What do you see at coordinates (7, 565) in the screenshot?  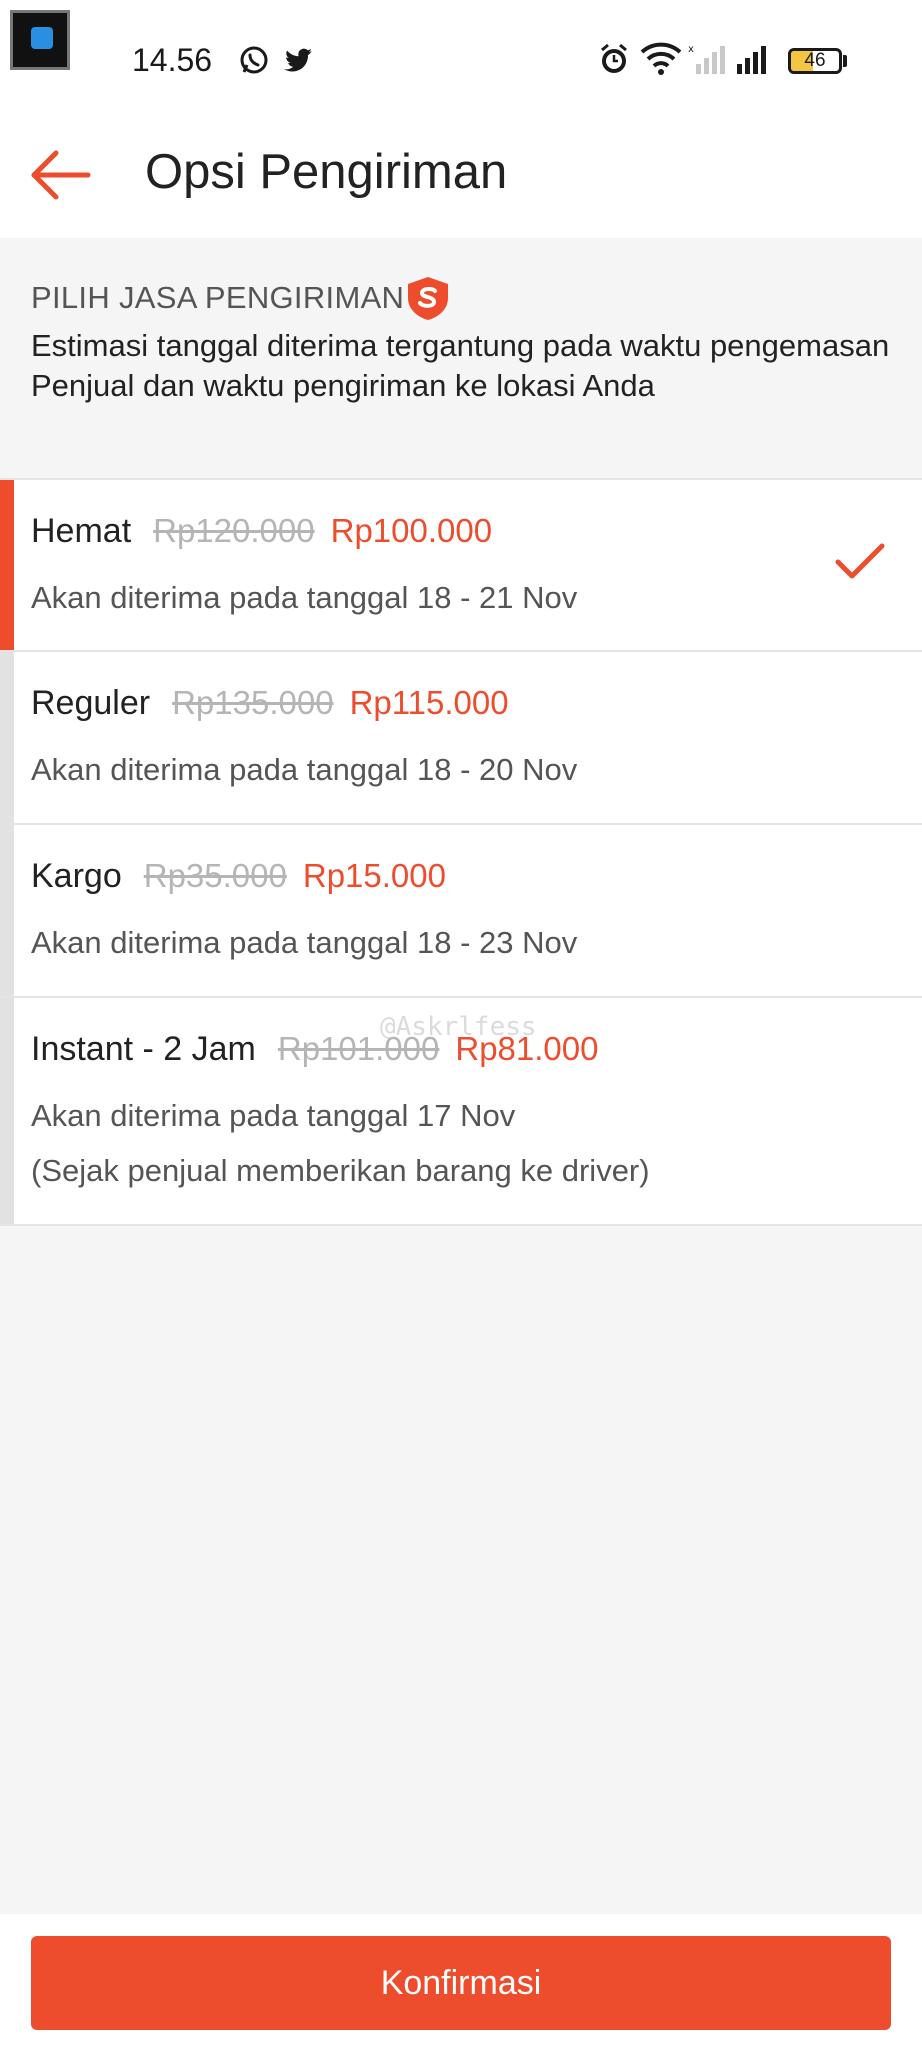 I see `selected-indicator-bar` at bounding box center [7, 565].